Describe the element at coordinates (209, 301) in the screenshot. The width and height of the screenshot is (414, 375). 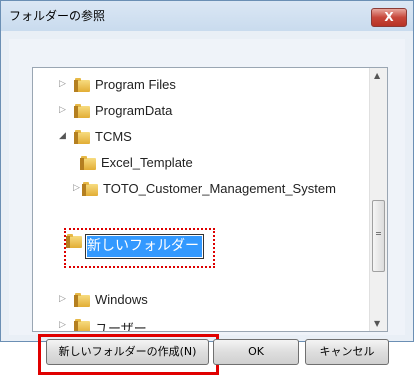
I see `tree-item-windows: ▷ Windows` at that location.